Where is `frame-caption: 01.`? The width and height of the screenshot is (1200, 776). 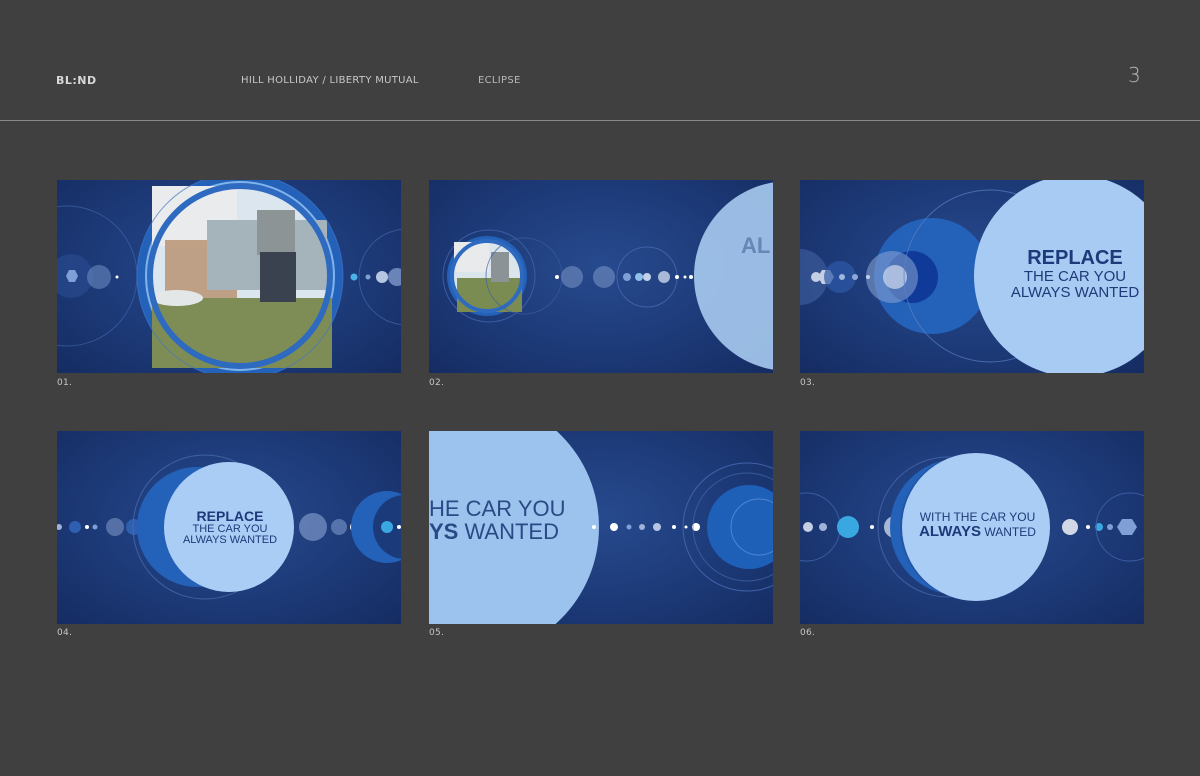
frame-caption: 01. is located at coordinates (65, 383).